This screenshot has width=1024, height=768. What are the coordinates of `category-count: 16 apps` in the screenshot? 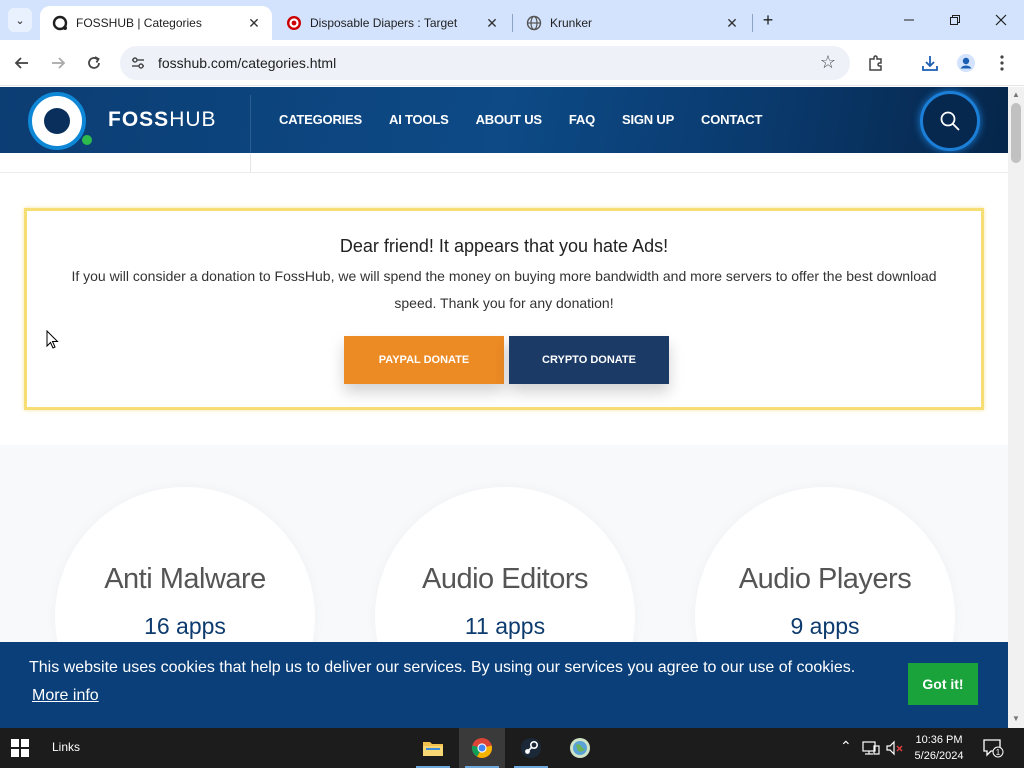 It's located at (185, 626).